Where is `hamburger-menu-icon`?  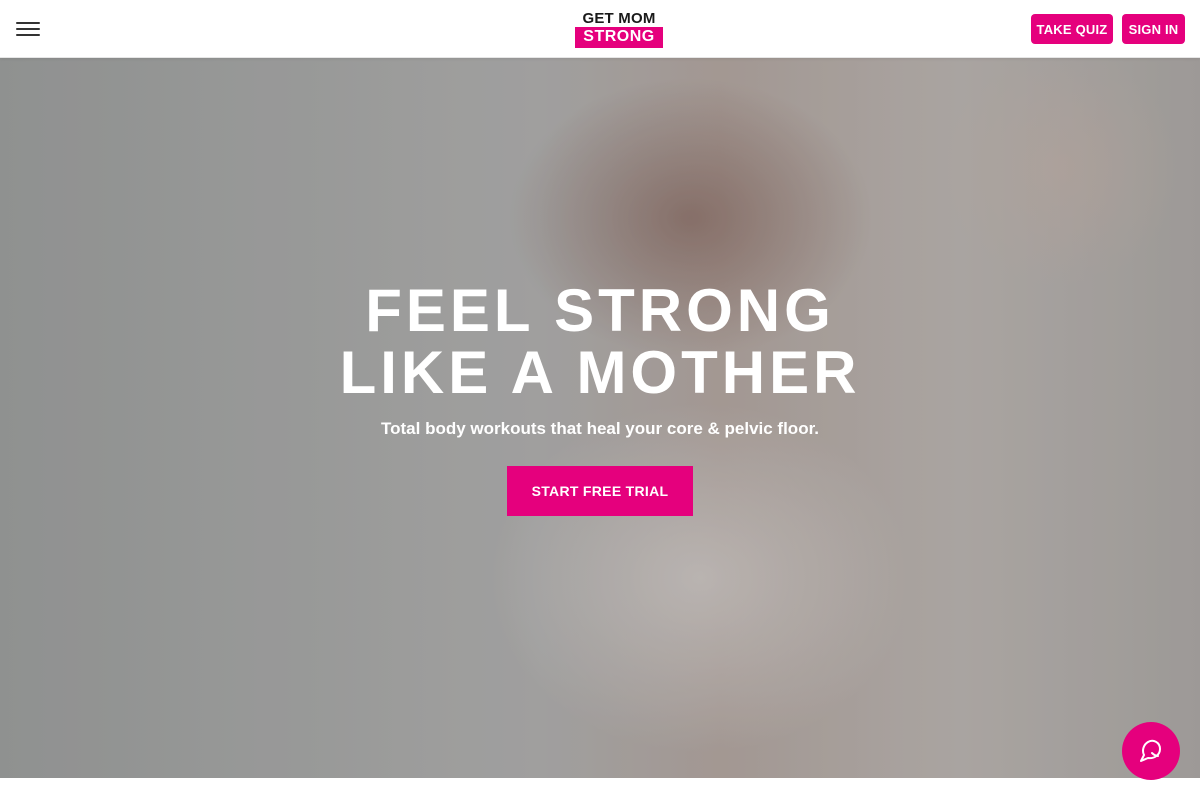 hamburger-menu-icon is located at coordinates (28, 29).